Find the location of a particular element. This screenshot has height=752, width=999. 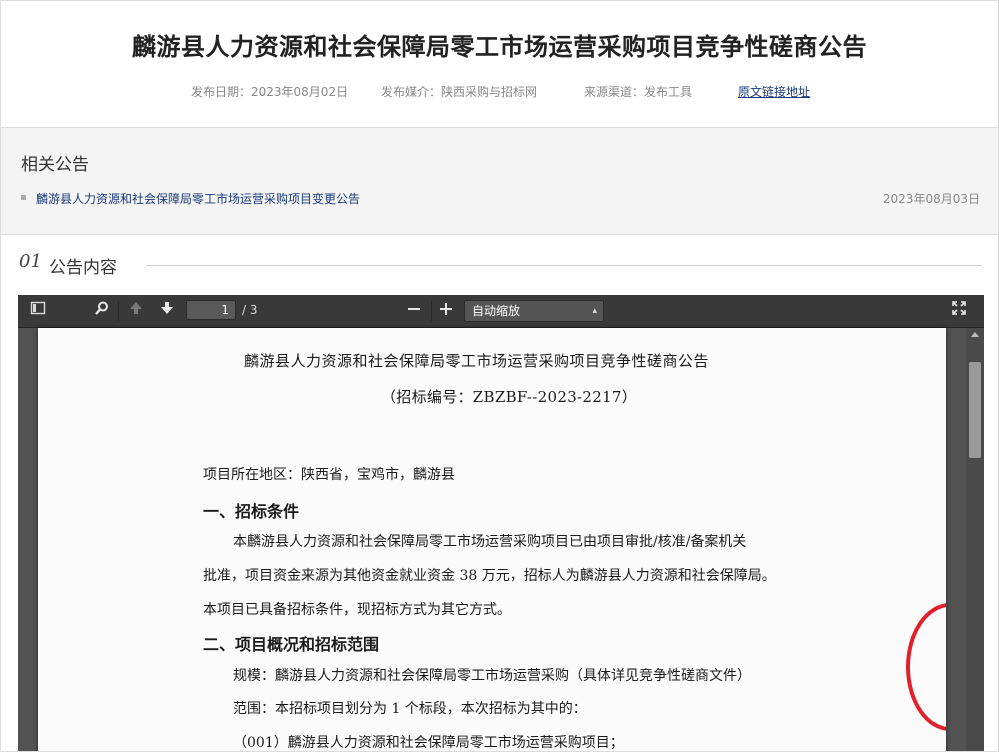

pdf-toolbar: 1 / 3 自动缩放 ▴ is located at coordinates (501, 311).